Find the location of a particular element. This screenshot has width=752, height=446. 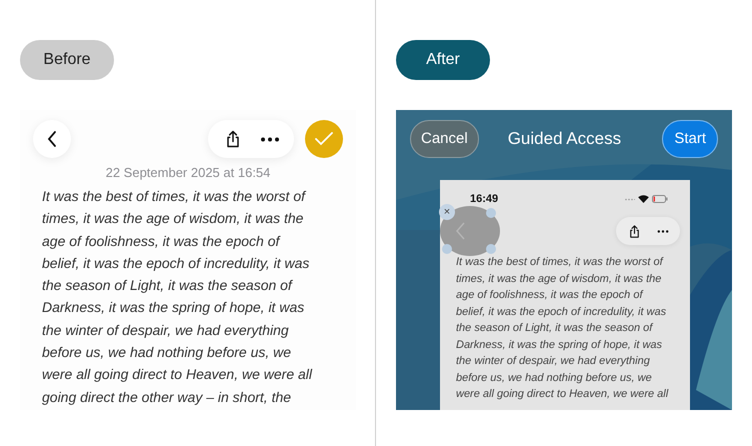

checkmark-icon is located at coordinates (324, 139).